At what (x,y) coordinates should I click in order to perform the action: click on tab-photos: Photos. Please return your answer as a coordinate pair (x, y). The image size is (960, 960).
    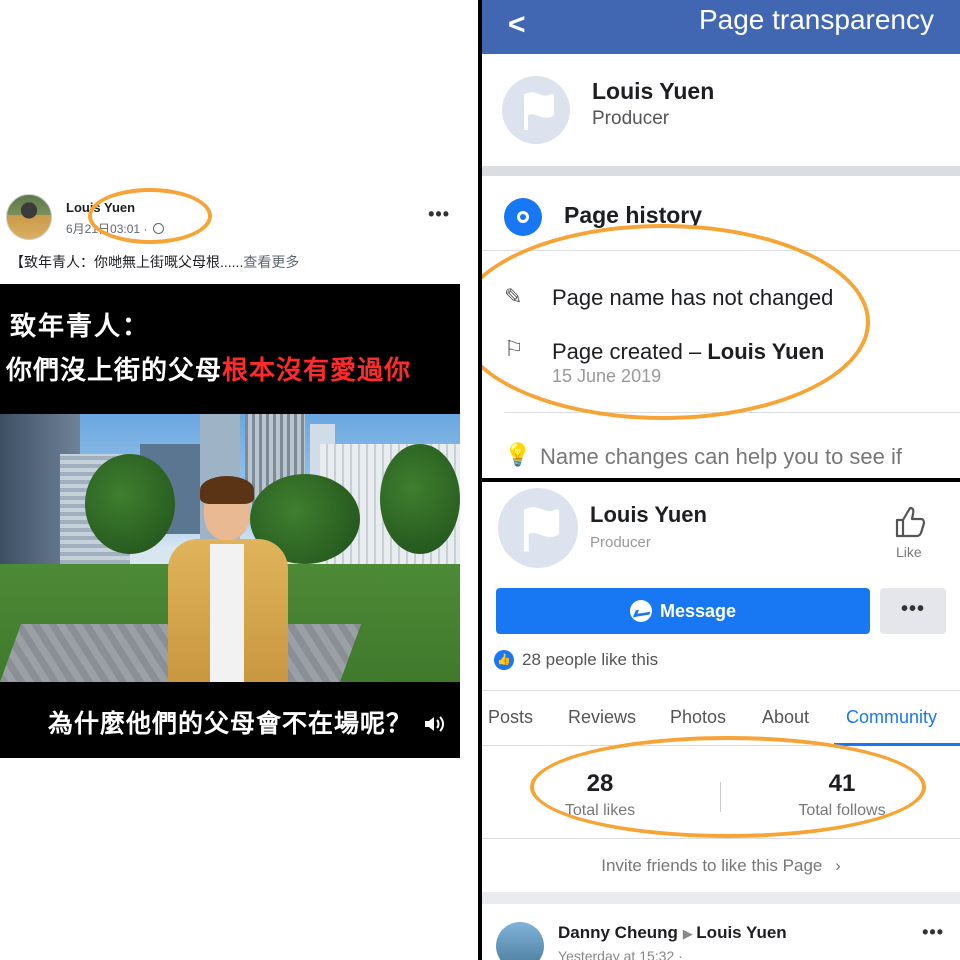
    Looking at the image, I should click on (698, 717).